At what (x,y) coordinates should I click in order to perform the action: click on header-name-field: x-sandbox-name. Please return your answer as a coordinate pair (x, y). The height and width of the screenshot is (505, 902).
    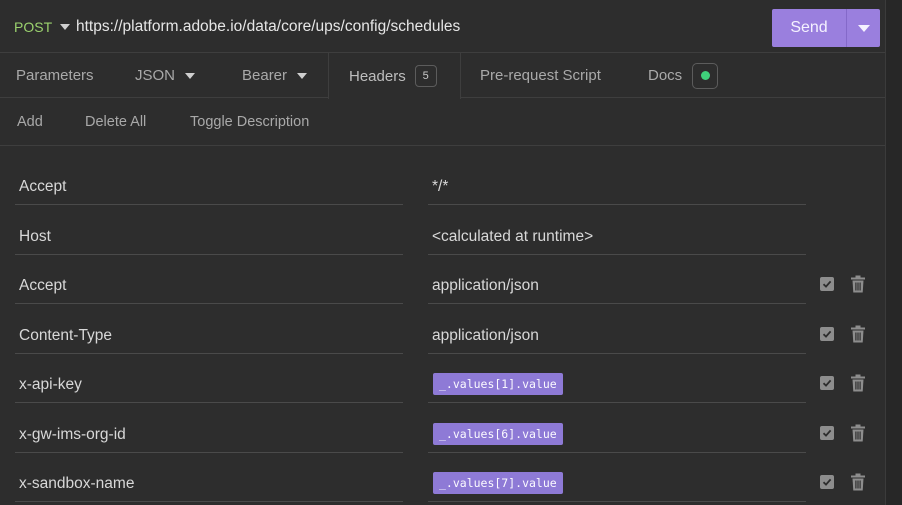
    Looking at the image, I should click on (209, 479).